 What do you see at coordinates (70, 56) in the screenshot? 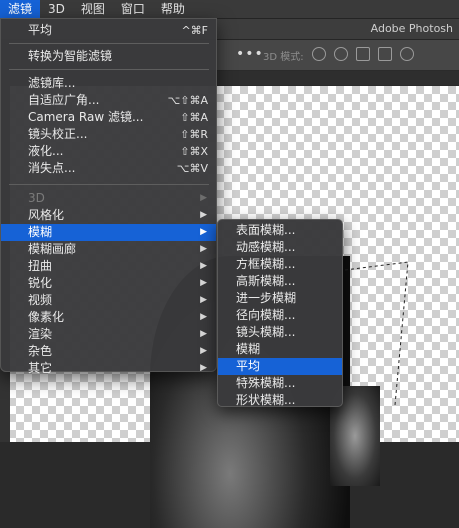
I see `menu-item-label: 转换为智能滤镜` at bounding box center [70, 56].